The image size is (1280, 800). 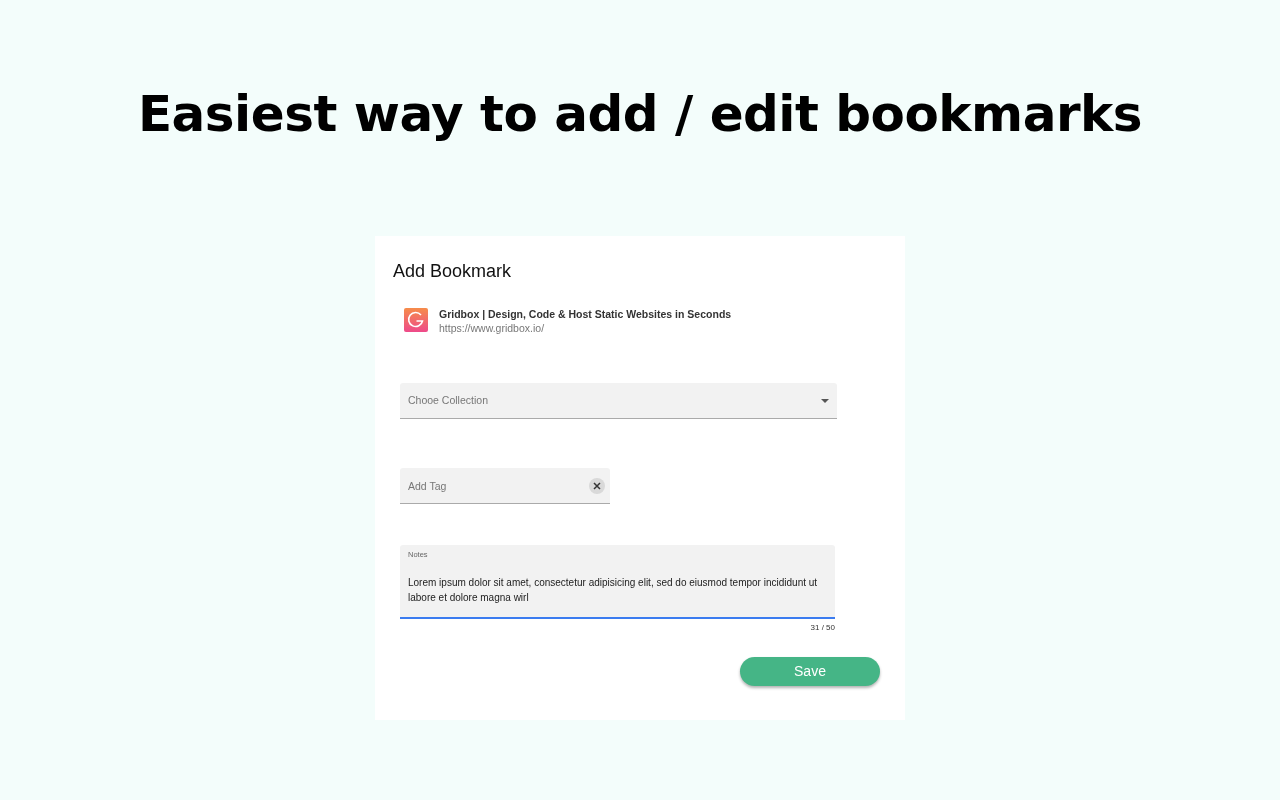 What do you see at coordinates (453, 271) in the screenshot?
I see `dialog-title: Add Bookmark` at bounding box center [453, 271].